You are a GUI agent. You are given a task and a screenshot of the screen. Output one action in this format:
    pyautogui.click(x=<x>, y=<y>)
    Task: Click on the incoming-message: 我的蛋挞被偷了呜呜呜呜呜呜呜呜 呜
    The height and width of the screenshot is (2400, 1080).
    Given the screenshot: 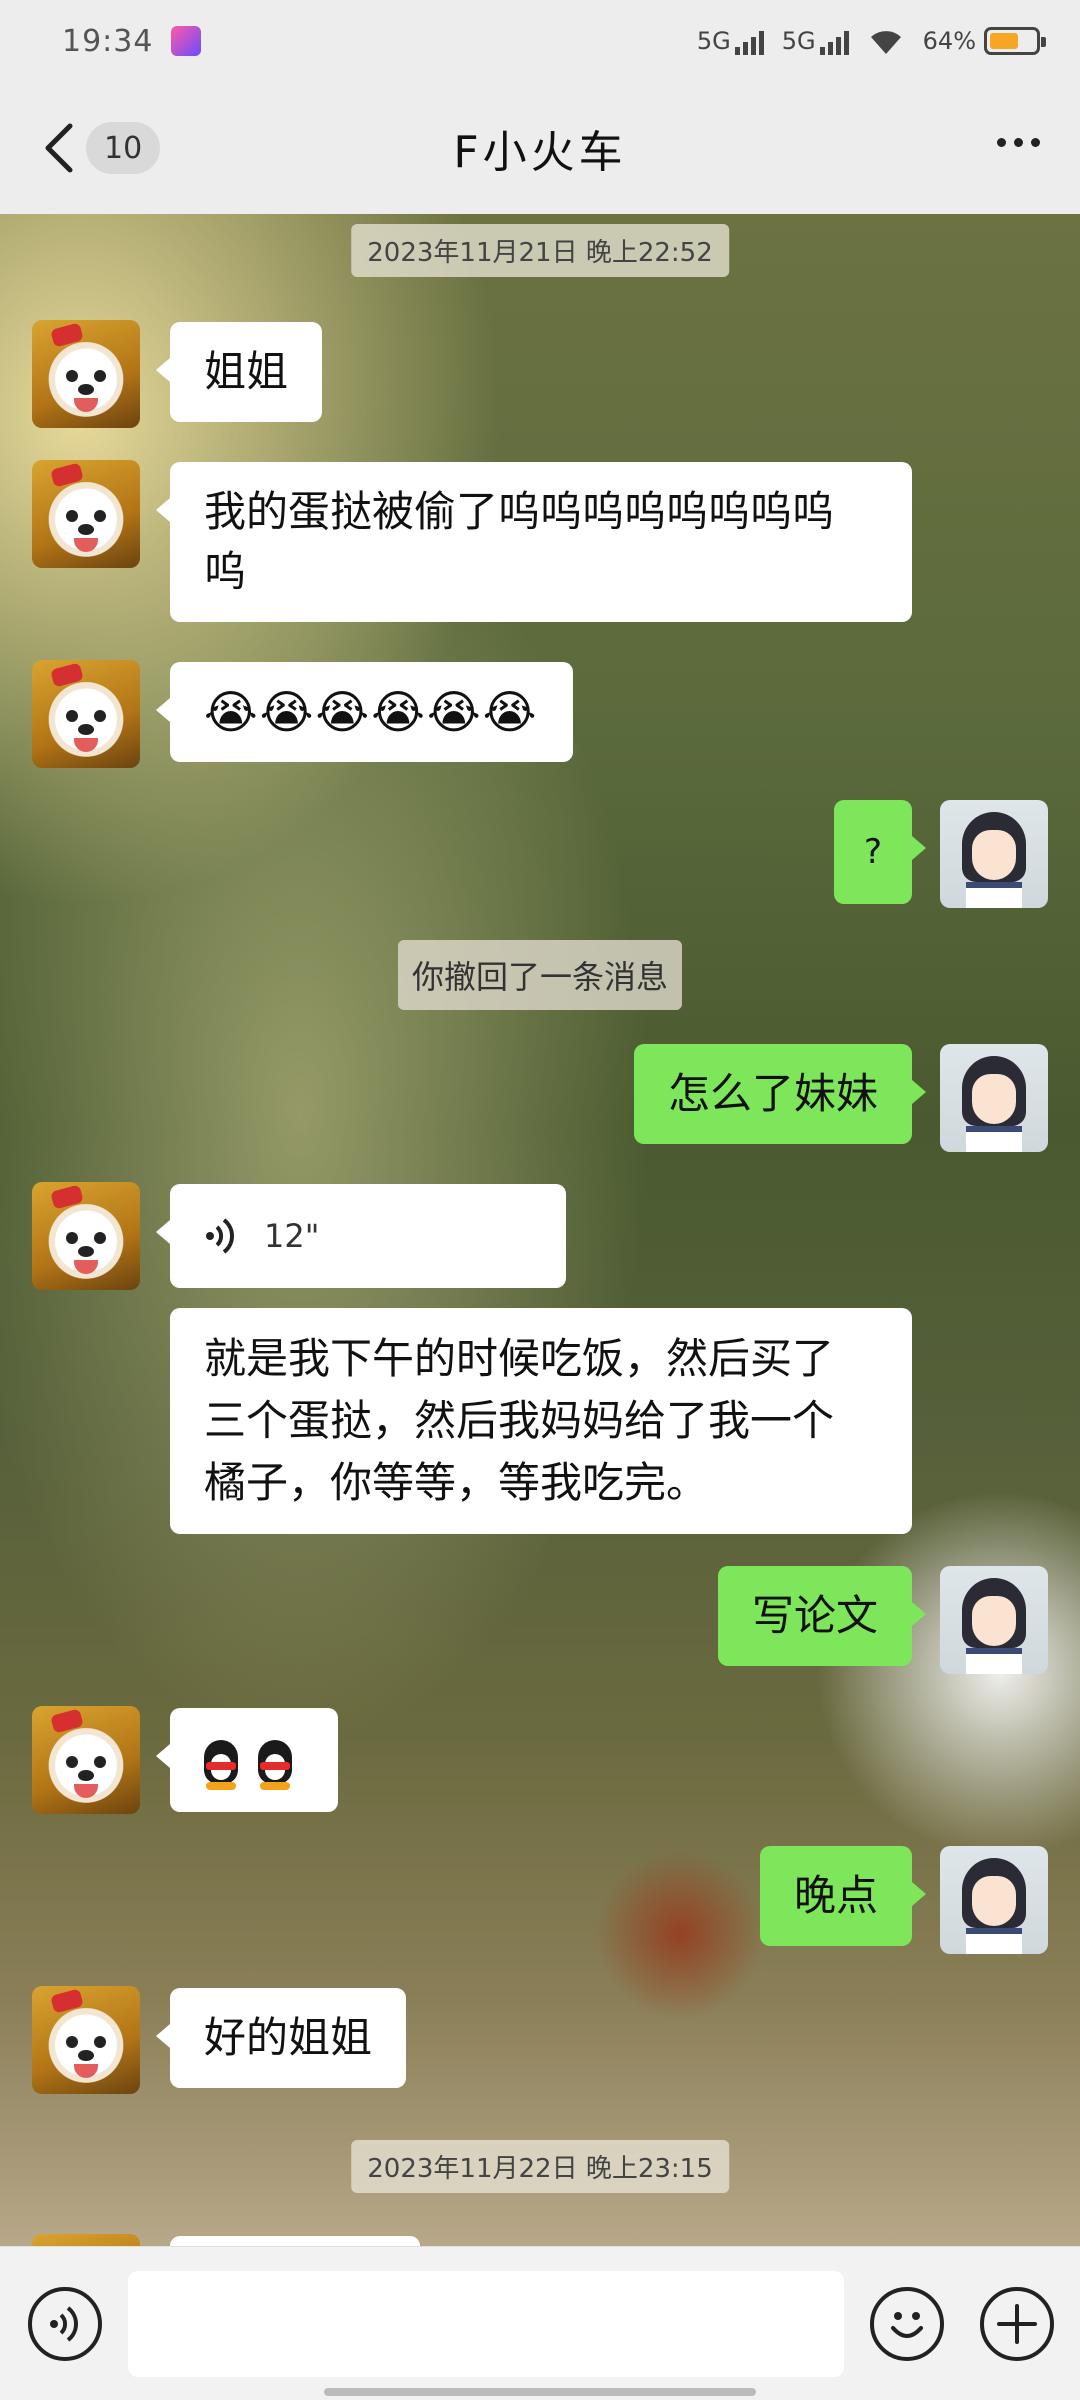 What is the action you would take?
    pyautogui.click(x=534, y=542)
    